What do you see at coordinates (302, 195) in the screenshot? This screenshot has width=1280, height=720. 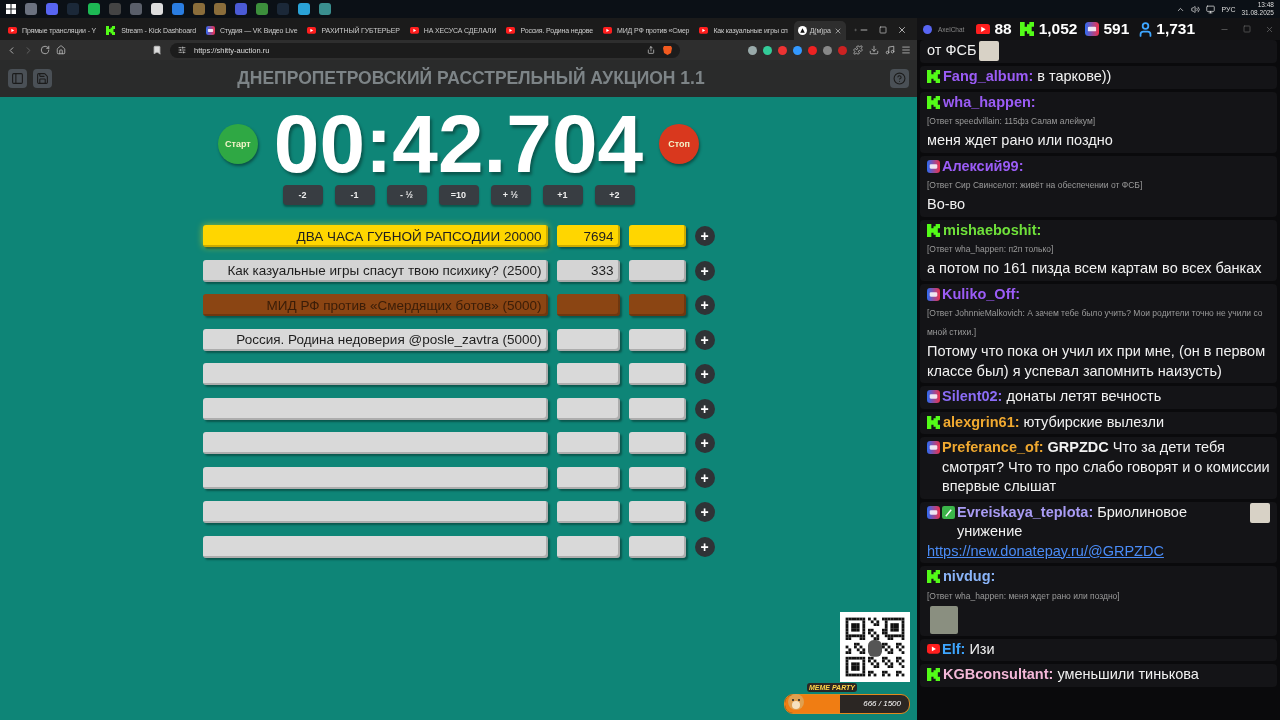 I see `time-adjust-button: -2` at bounding box center [302, 195].